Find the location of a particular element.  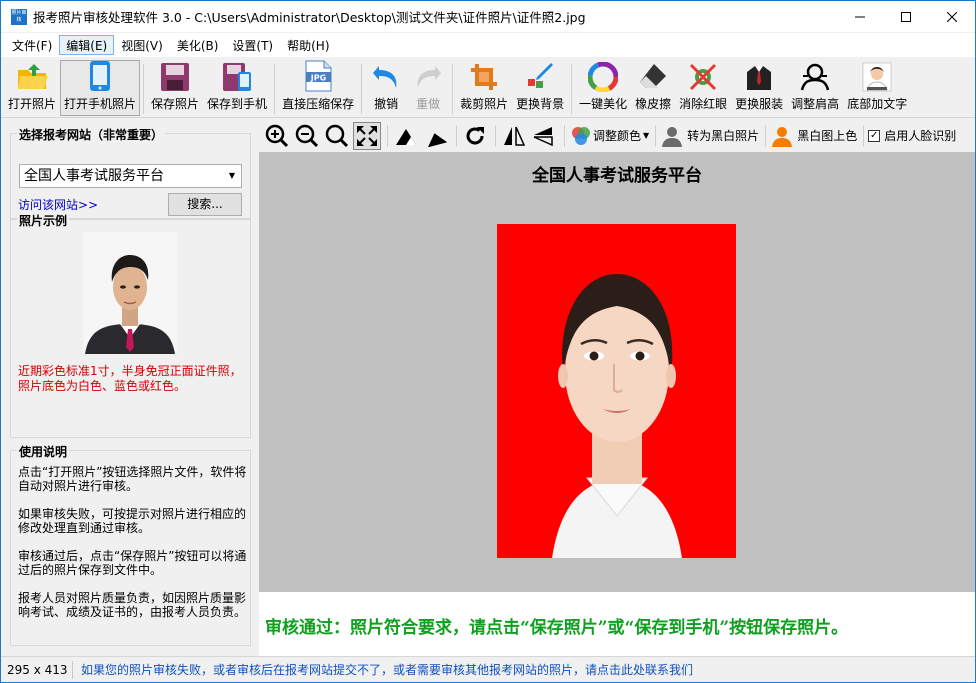

open-photo-button: 打开照片 is located at coordinates (32, 88).